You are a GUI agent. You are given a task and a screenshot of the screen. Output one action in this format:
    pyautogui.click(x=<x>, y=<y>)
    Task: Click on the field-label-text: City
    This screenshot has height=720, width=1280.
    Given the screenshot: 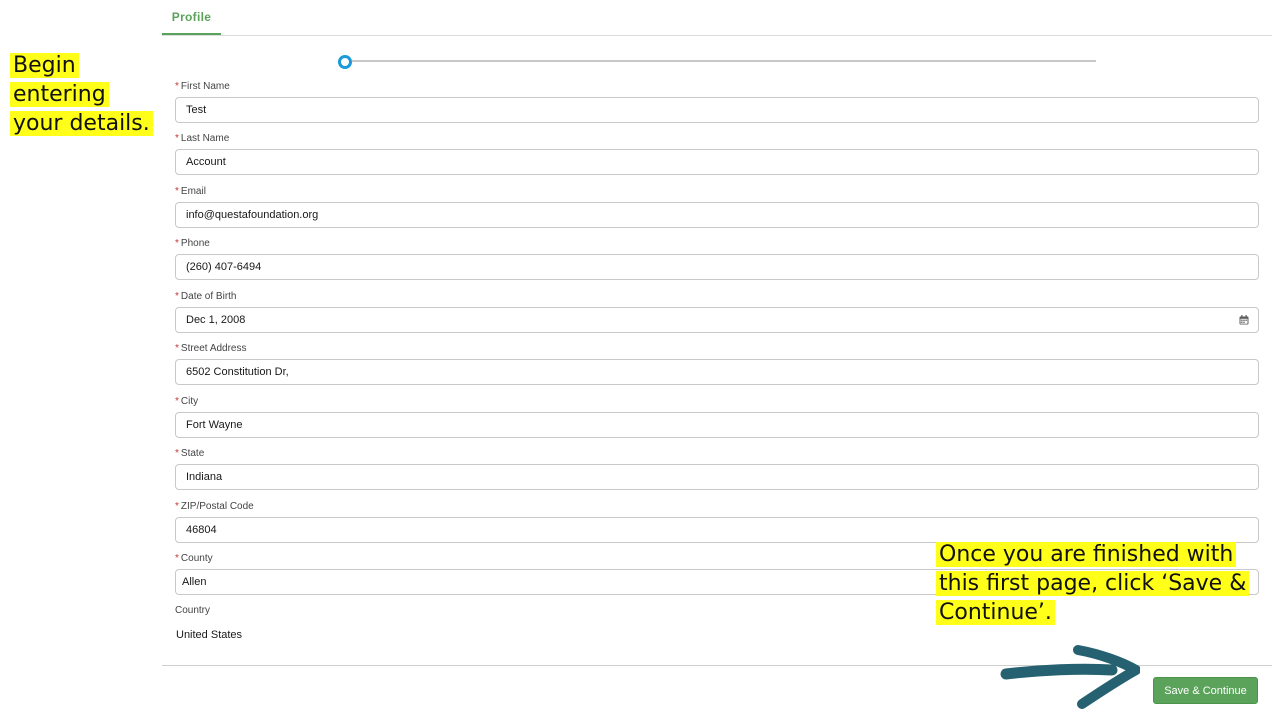 What is the action you would take?
    pyautogui.click(x=189, y=401)
    